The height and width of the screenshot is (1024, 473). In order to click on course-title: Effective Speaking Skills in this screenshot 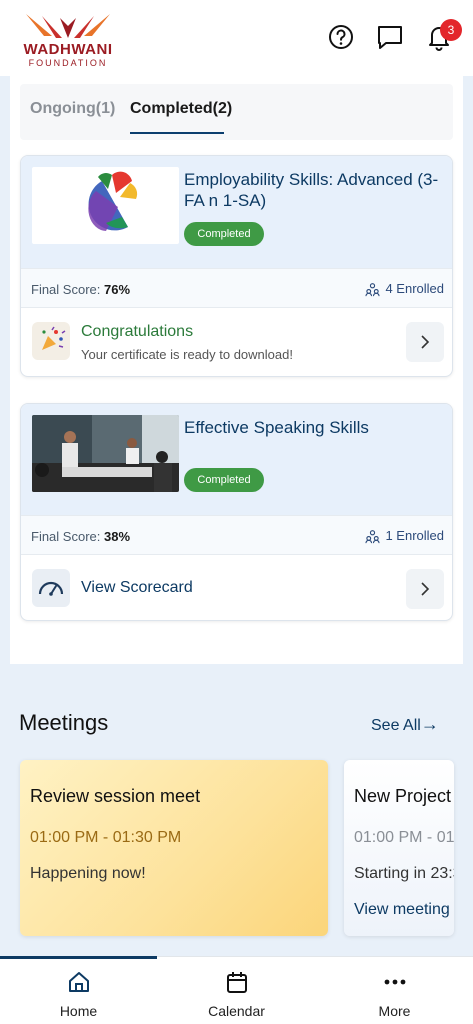, I will do `click(315, 427)`.